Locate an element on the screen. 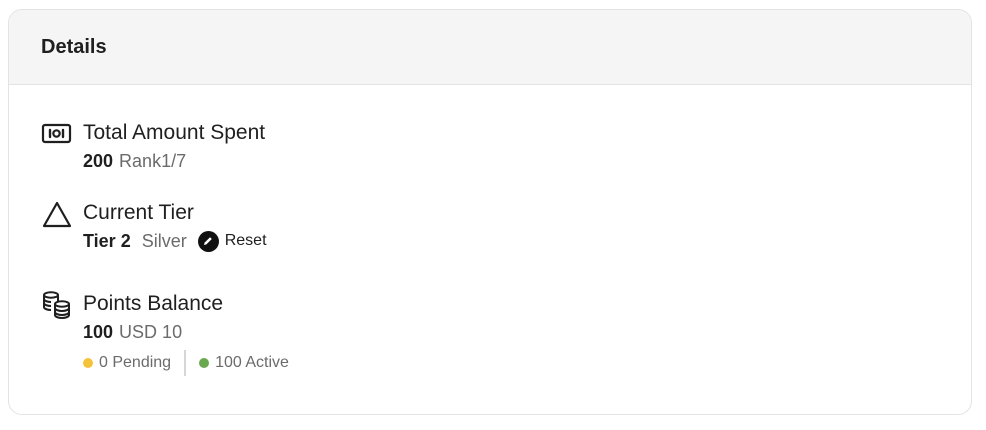 The width and height of the screenshot is (986, 430). active-status: 100 Active is located at coordinates (244, 363).